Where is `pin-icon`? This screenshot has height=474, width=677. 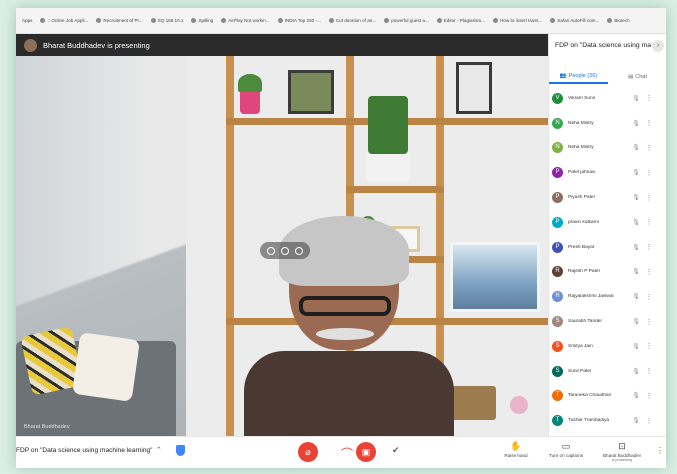 pin-icon is located at coordinates (271, 250).